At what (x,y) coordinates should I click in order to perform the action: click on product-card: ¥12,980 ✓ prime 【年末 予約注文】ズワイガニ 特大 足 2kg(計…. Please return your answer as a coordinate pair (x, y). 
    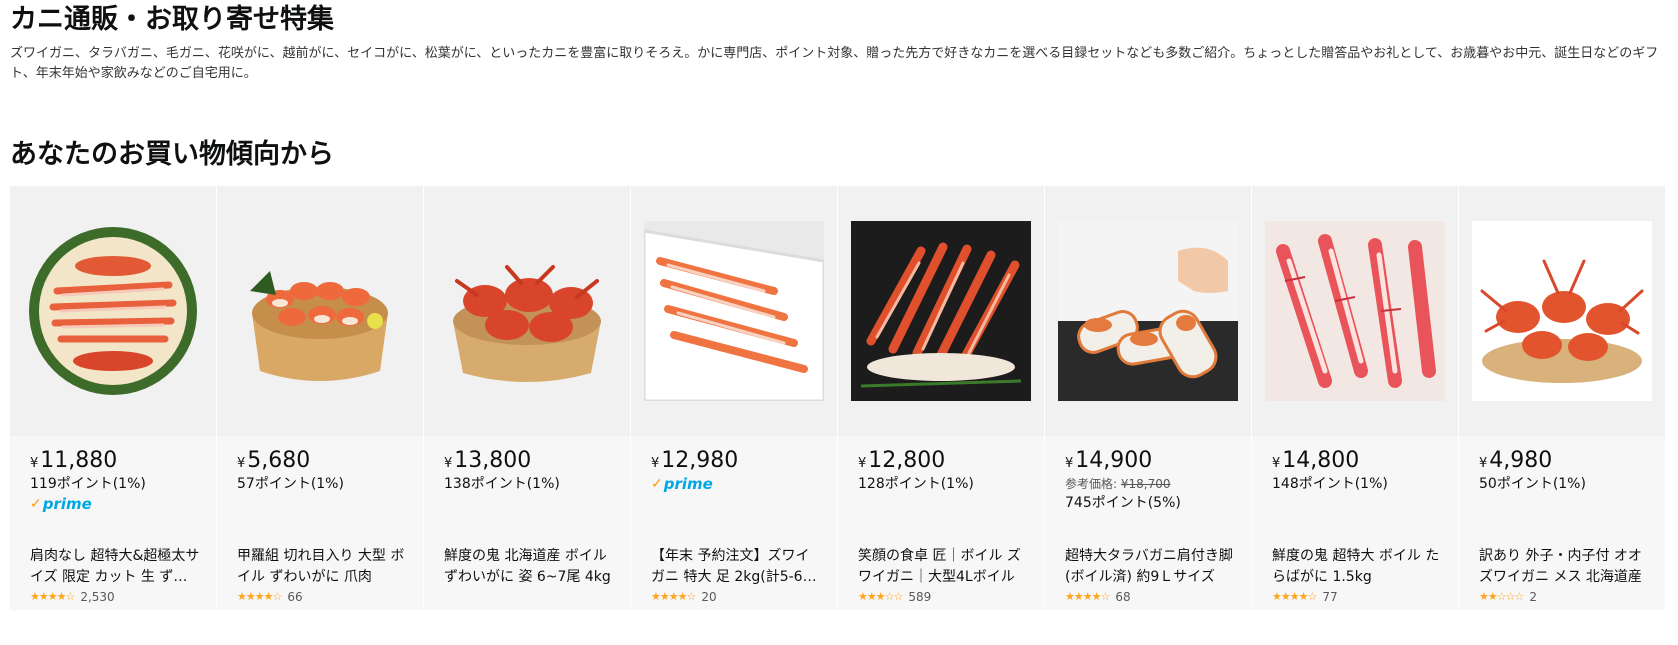
    Looking at the image, I should click on (734, 398).